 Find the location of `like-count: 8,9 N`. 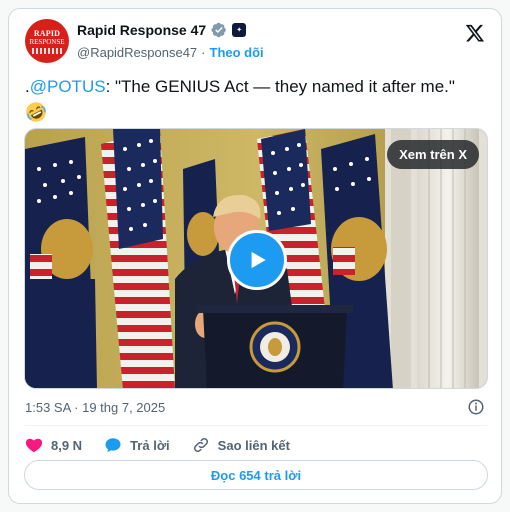

like-count: 8,9 N is located at coordinates (67, 445).